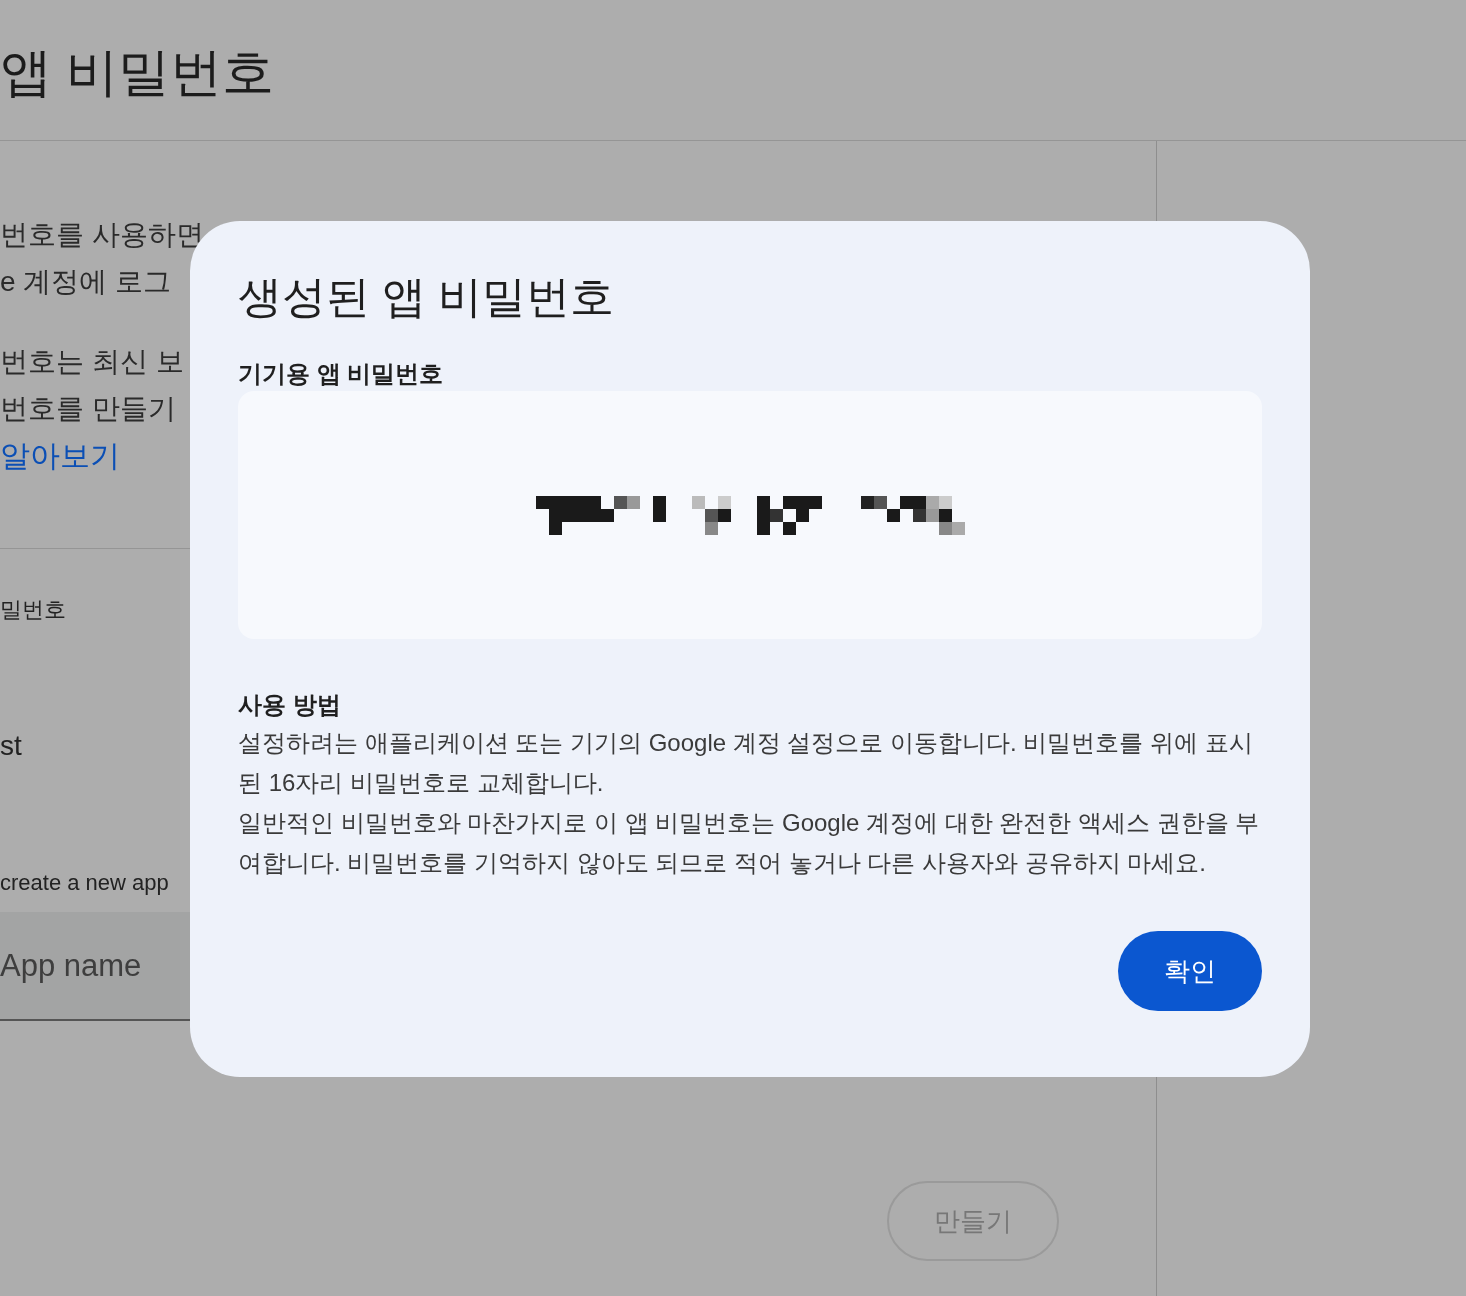 The height and width of the screenshot is (1296, 1466). Describe the element at coordinates (84, 883) in the screenshot. I see `create-prompt-text: create a new app` at that location.